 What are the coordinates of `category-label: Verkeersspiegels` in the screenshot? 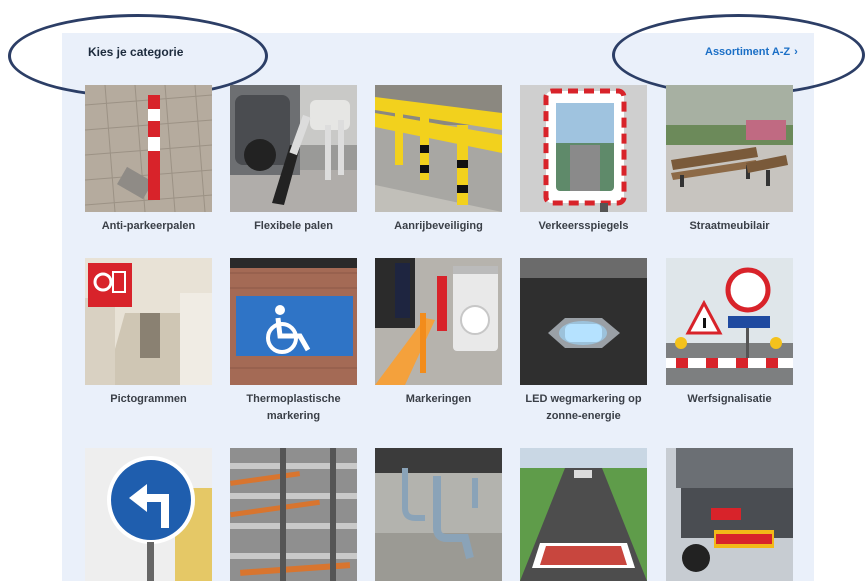 It's located at (583, 226).